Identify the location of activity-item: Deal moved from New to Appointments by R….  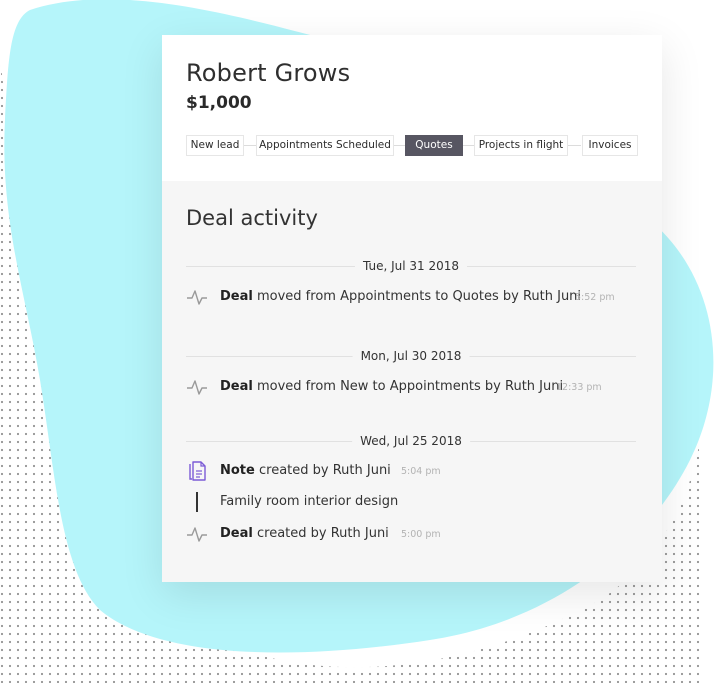
(411, 388).